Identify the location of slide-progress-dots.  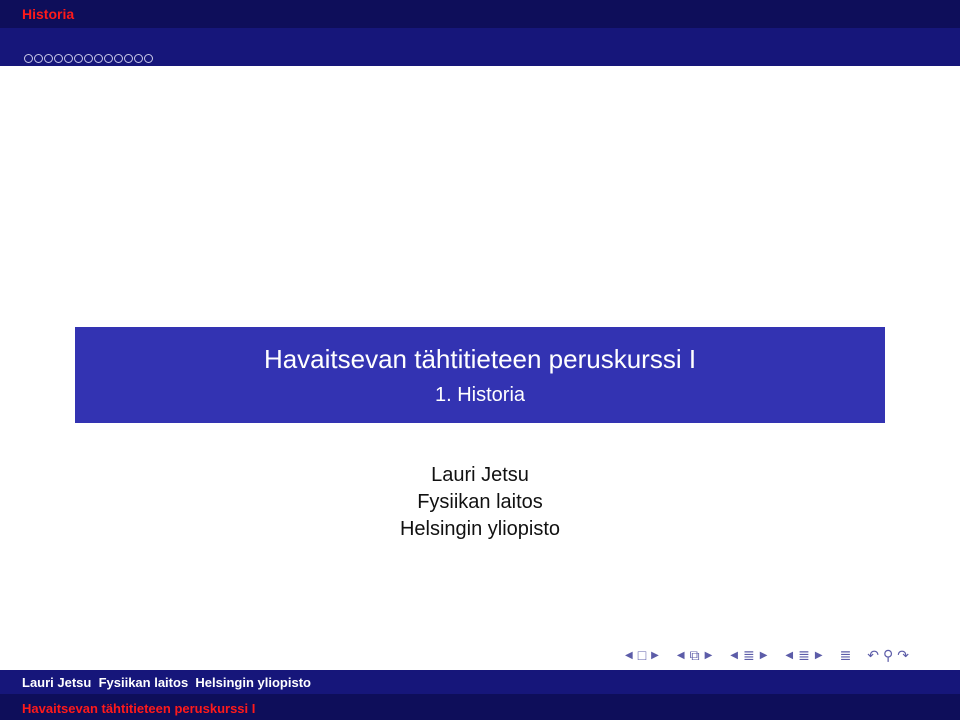
(88, 58).